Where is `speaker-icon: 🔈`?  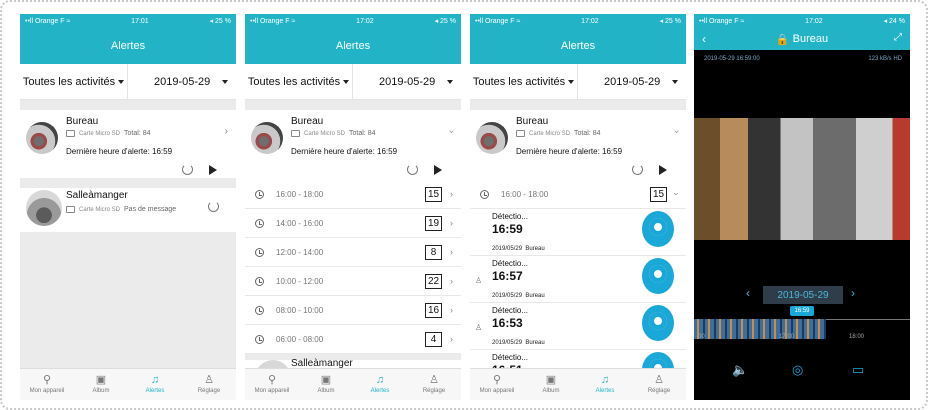
speaker-icon: 🔈 is located at coordinates (740, 370).